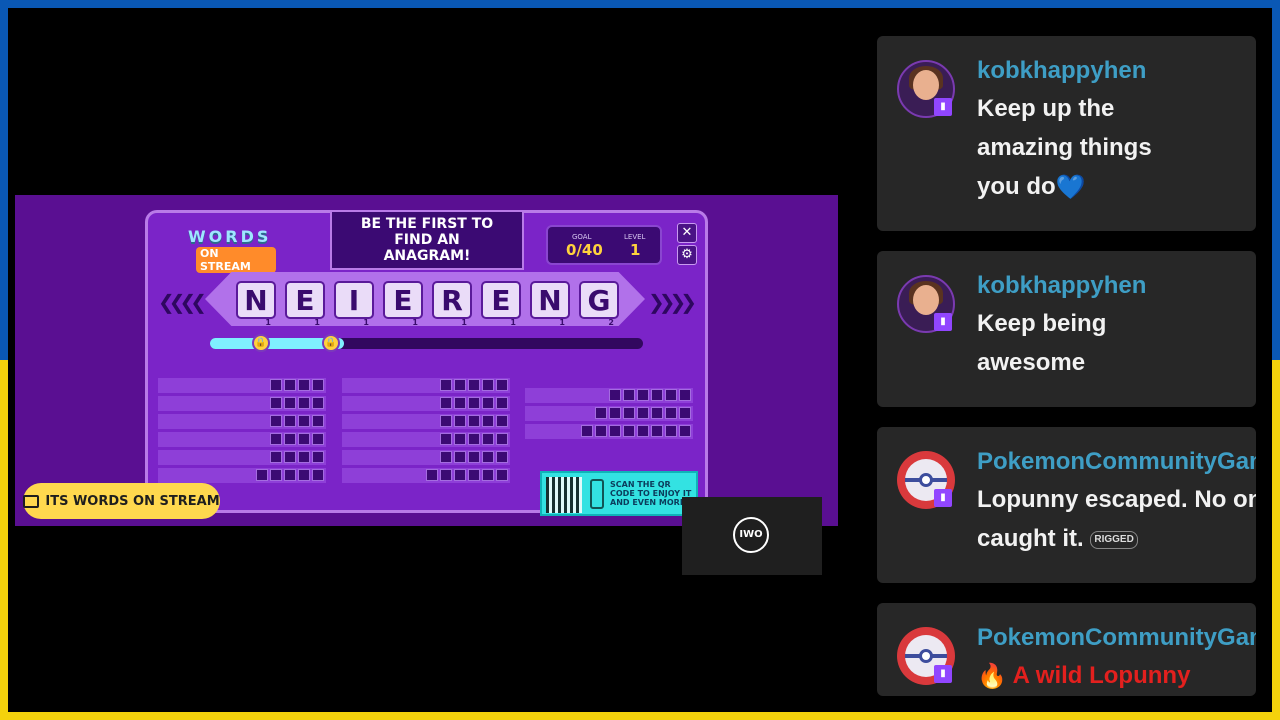 This screenshot has height=720, width=1280. I want to click on flame-emote-icon: 🔥, so click(992, 677).